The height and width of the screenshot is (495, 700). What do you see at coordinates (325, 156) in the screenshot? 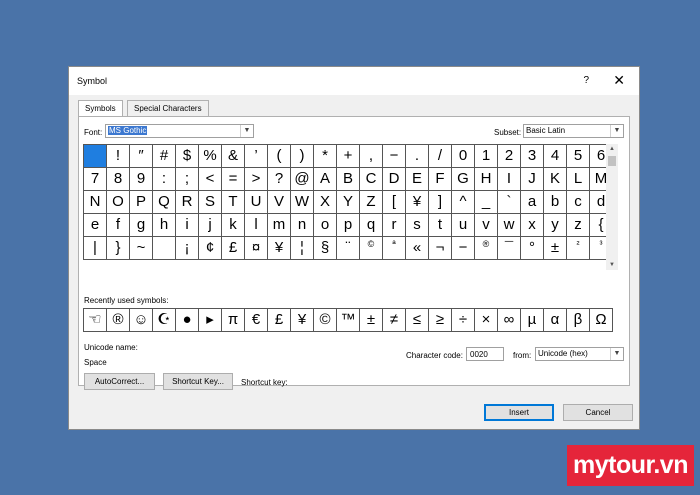
I see `symbol-cell: *` at bounding box center [325, 156].